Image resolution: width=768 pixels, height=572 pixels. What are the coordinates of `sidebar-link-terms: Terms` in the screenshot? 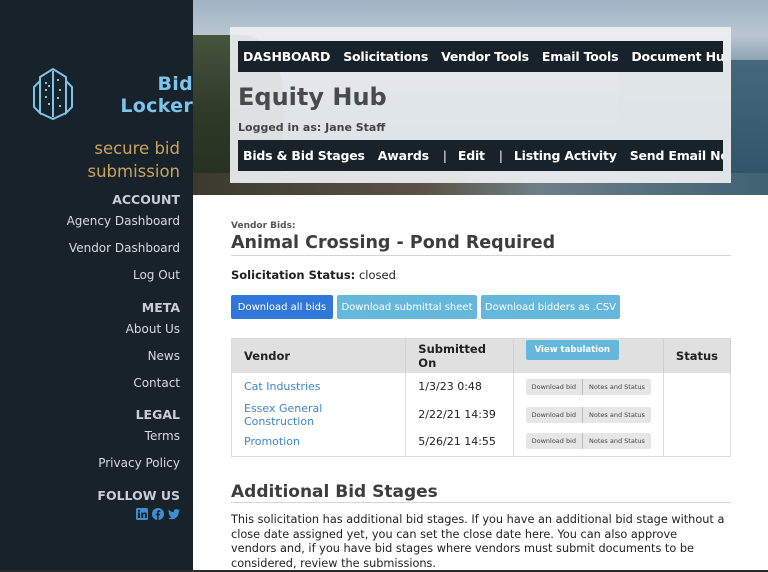 It's located at (90, 436).